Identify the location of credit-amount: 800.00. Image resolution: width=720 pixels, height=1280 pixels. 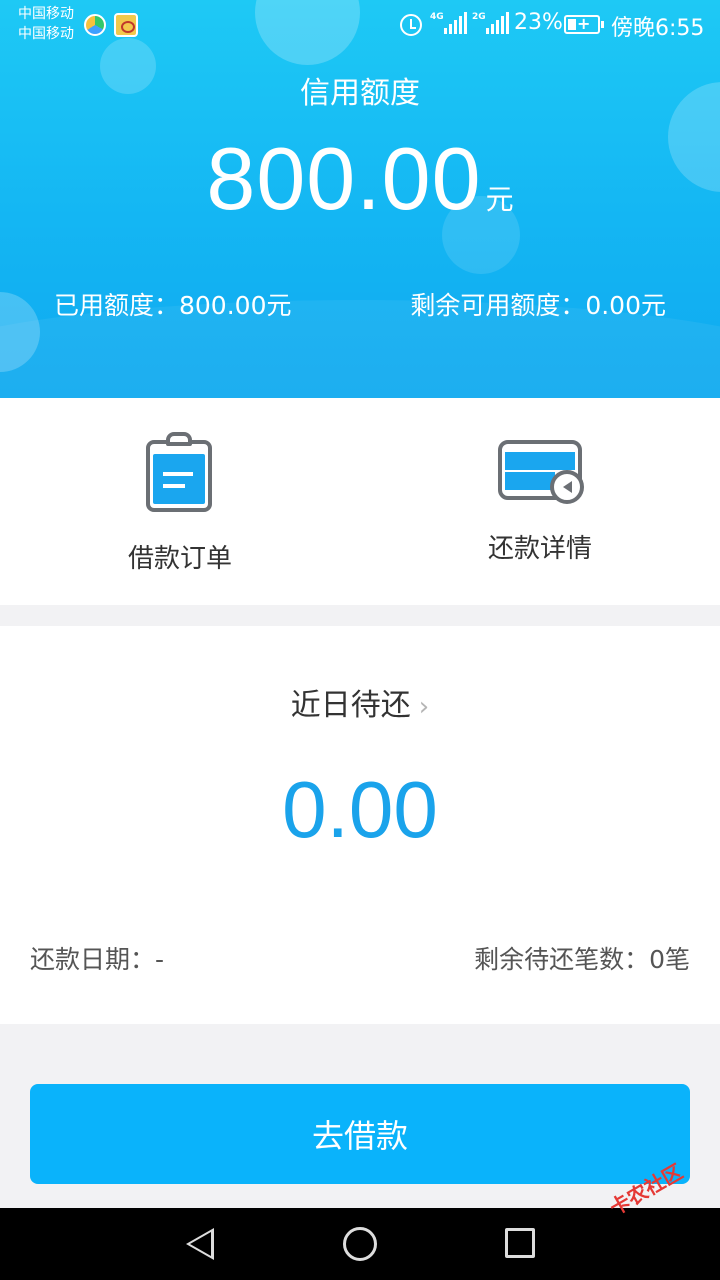
(344, 178).